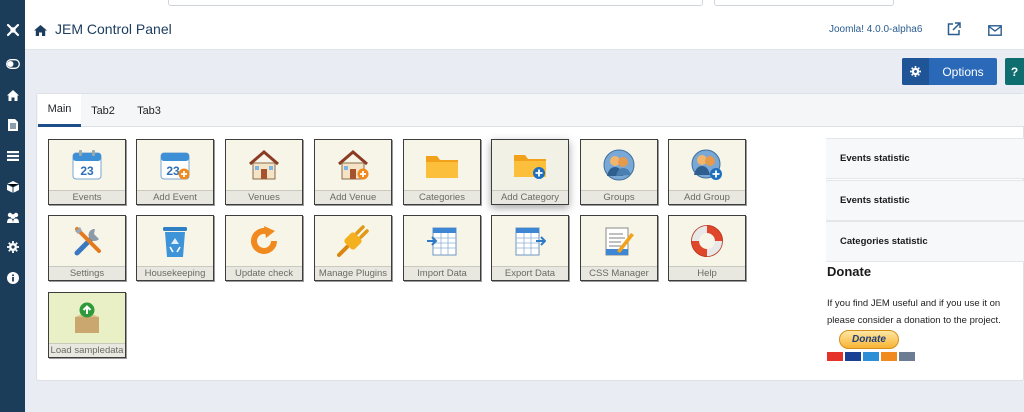 This screenshot has width=1024, height=412. I want to click on tab-tab2: Tab2, so click(103, 110).